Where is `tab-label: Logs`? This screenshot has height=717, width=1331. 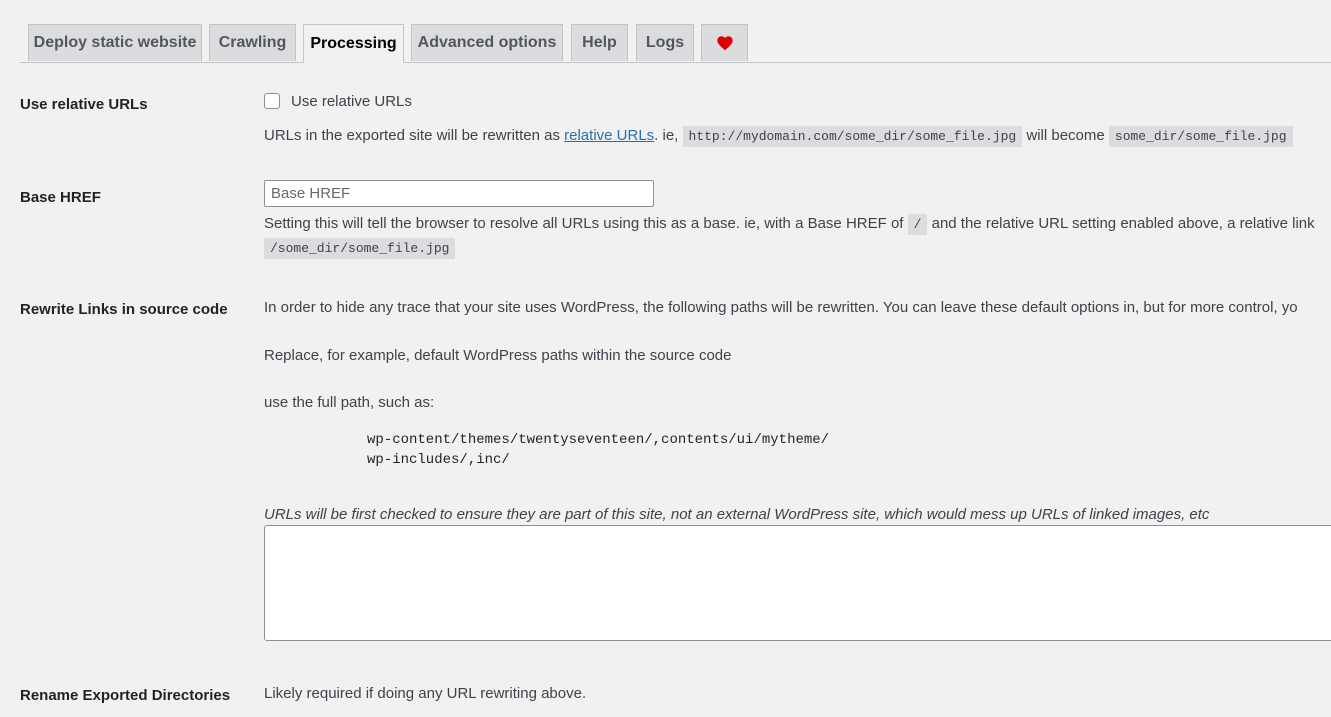
tab-label: Logs is located at coordinates (665, 42).